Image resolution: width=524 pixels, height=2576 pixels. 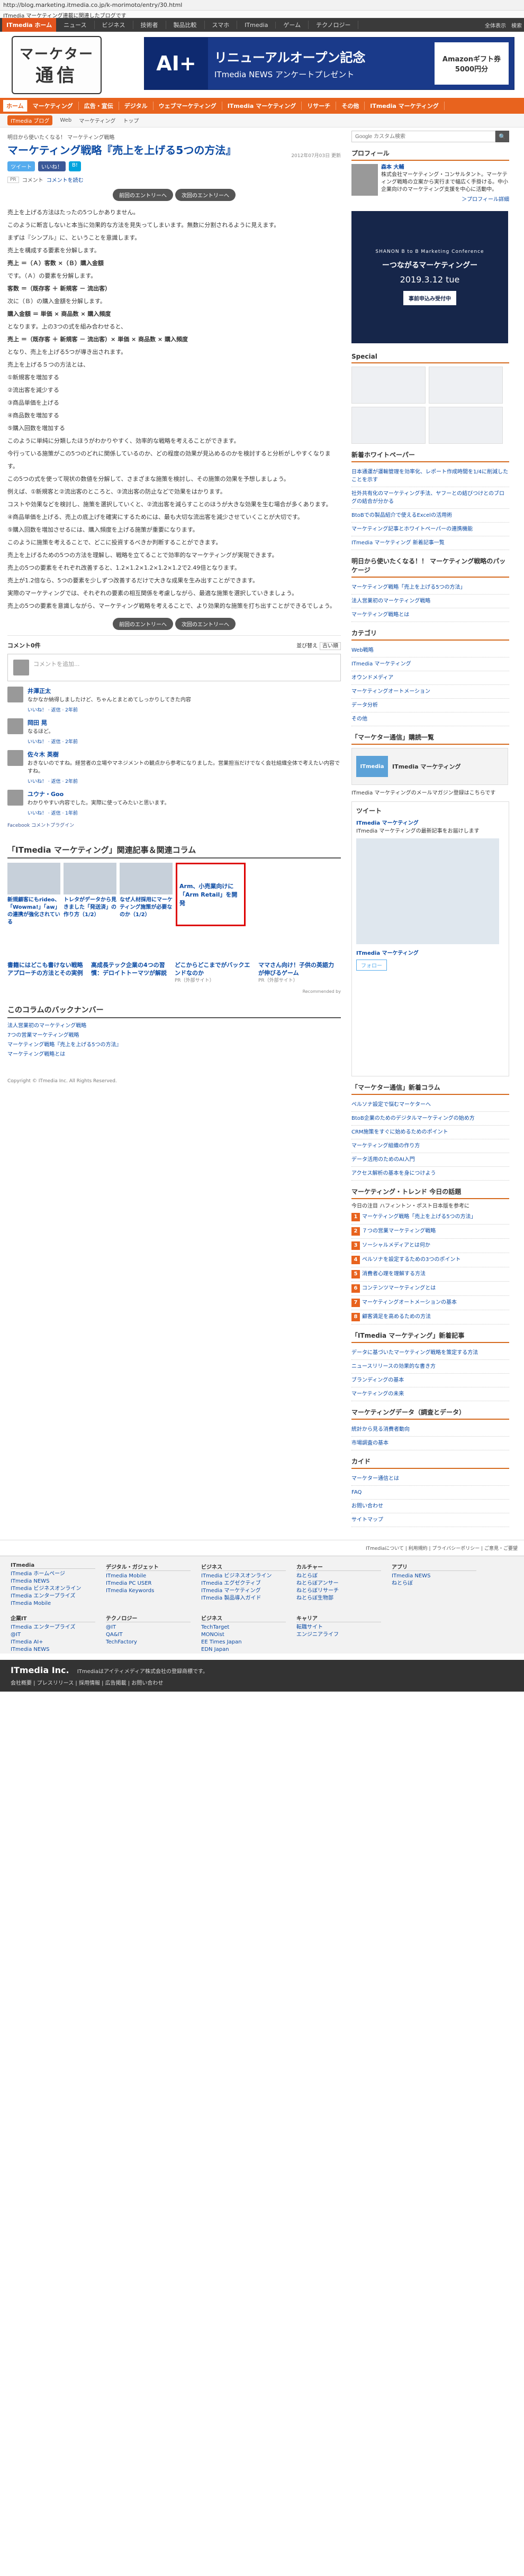 What do you see at coordinates (57, 65) in the screenshot?
I see `site-logo: マーケター 通信` at bounding box center [57, 65].